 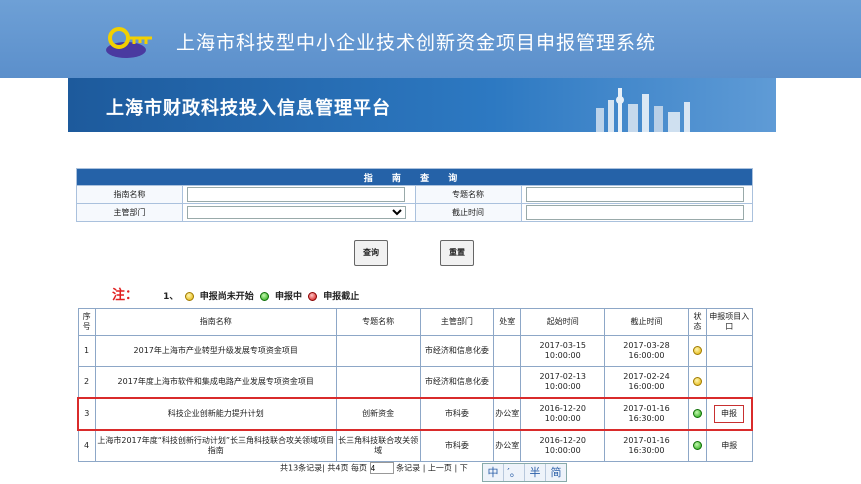 What do you see at coordinates (215, 414) in the screenshot?
I see `guide-name-cell: 科技企业创新能力提升计划` at bounding box center [215, 414].